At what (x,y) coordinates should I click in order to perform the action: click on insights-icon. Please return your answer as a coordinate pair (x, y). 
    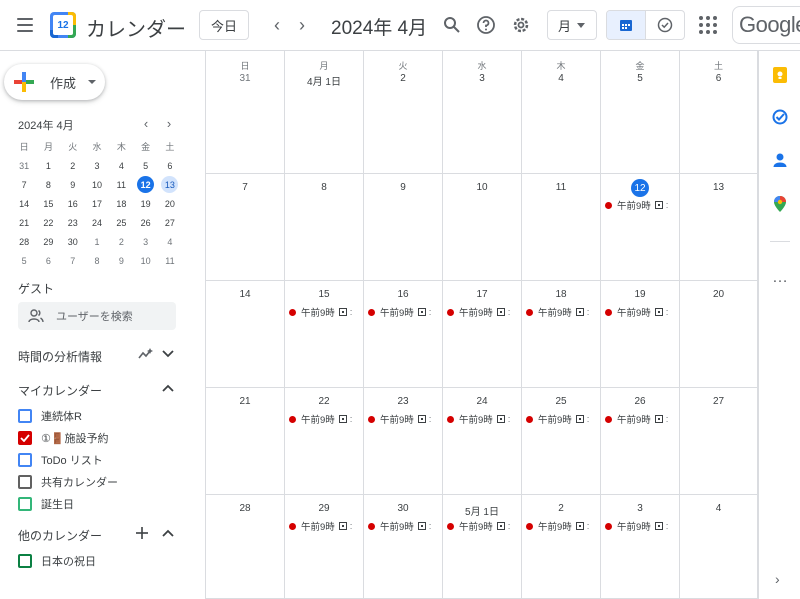
    Looking at the image, I should click on (146, 354).